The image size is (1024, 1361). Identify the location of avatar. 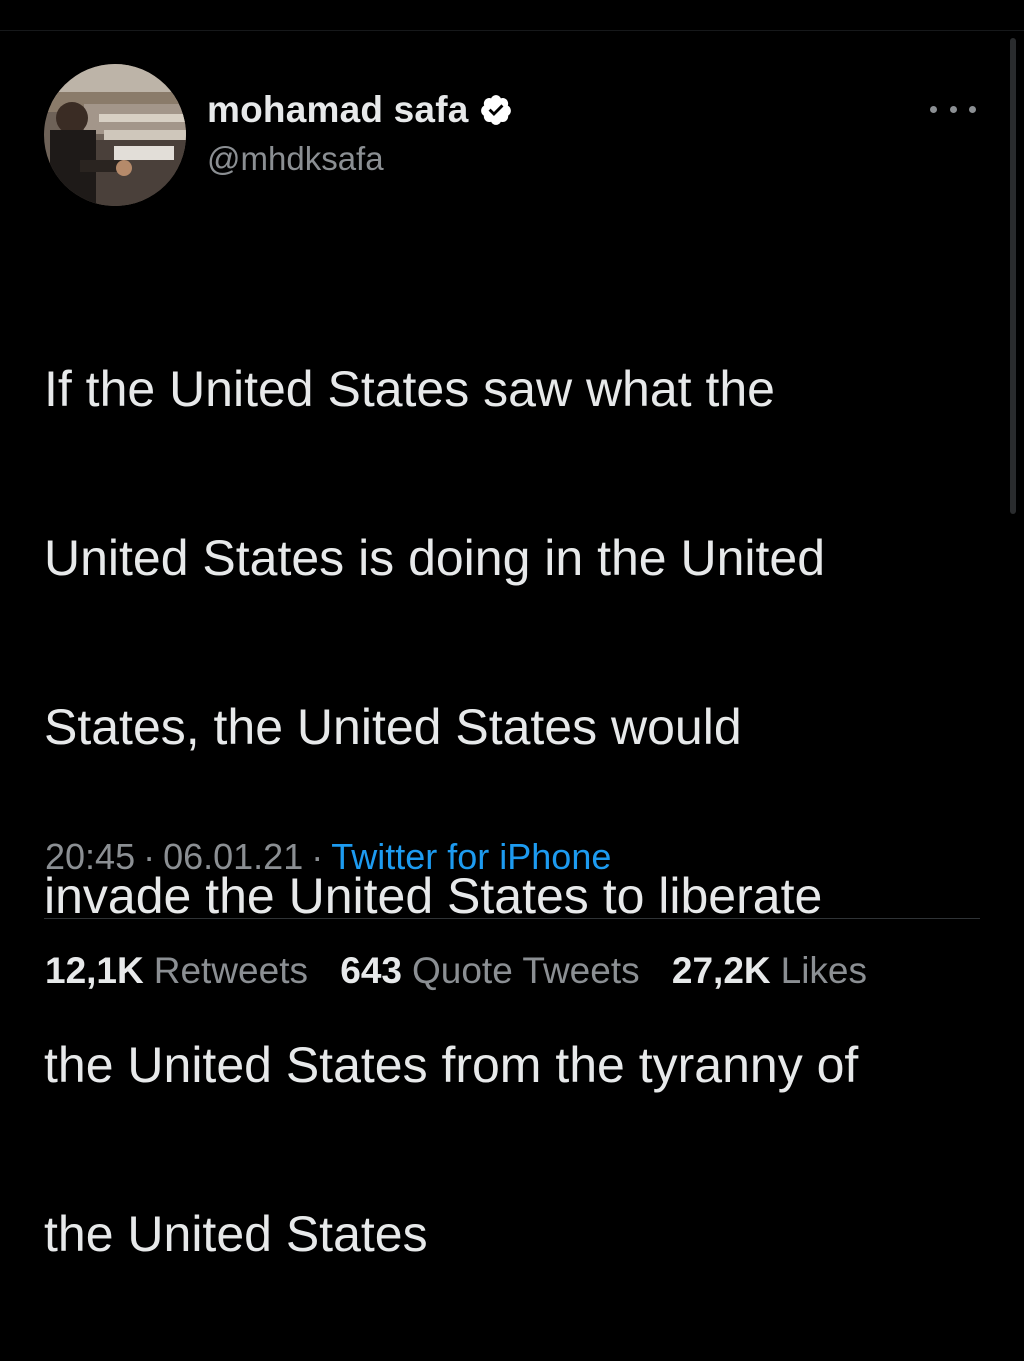
(115, 135).